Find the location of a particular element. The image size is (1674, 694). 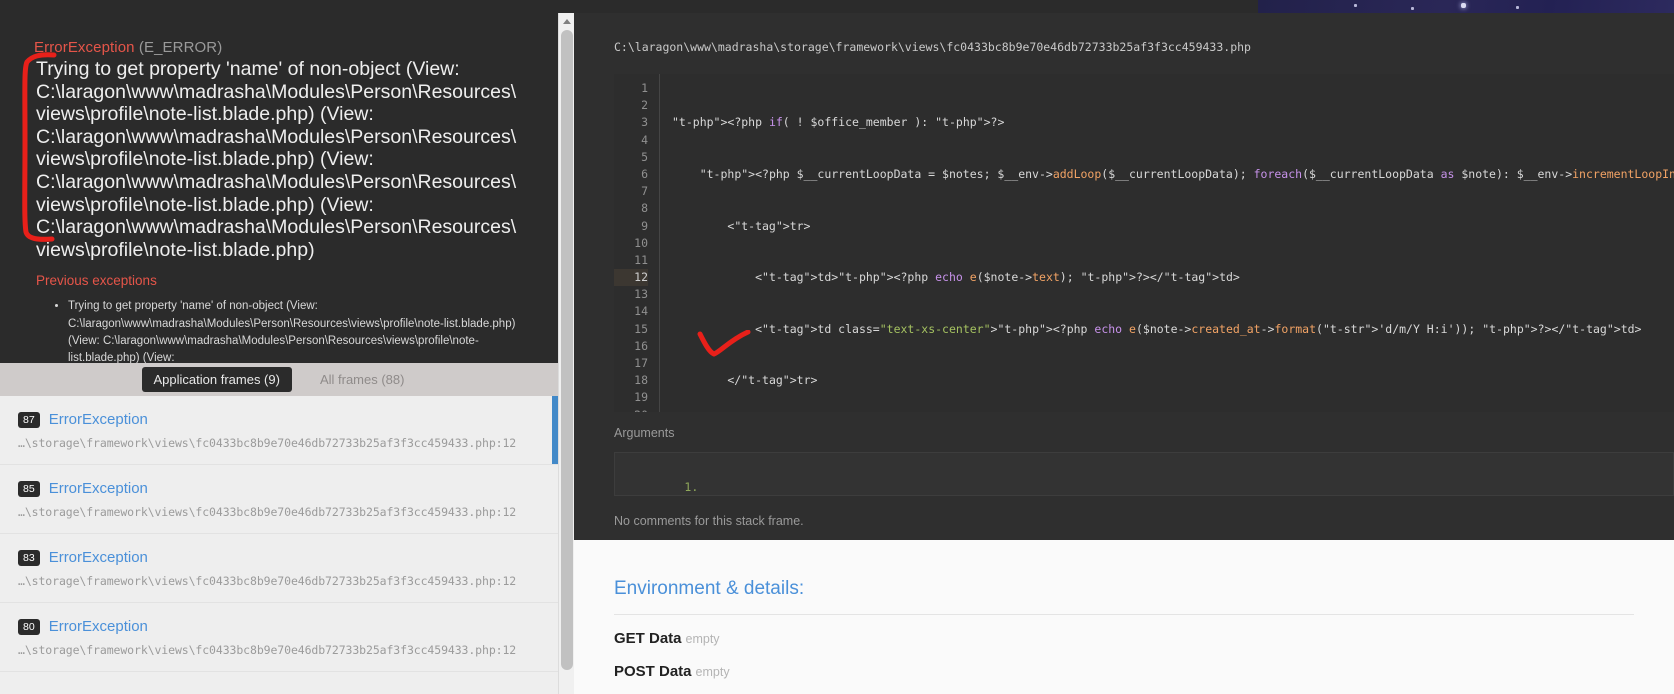

tab-application-frames: Application frames (9) is located at coordinates (216, 379).